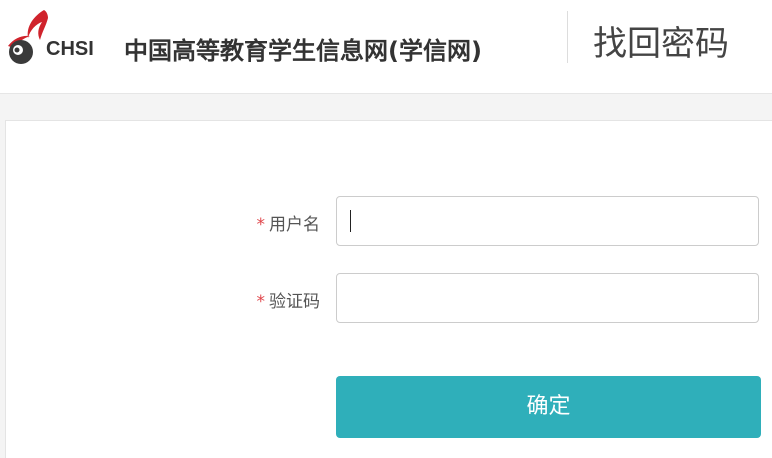  Describe the element at coordinates (294, 225) in the screenshot. I see `username-label-text: 用户名` at that location.